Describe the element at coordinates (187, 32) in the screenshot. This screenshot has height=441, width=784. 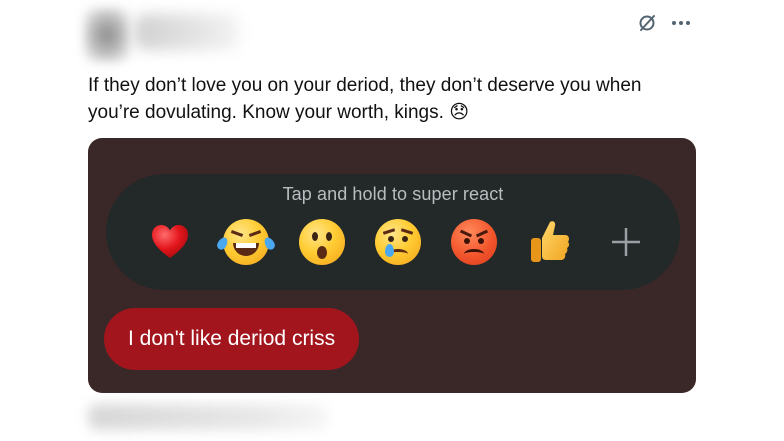
I see `author-name` at that location.